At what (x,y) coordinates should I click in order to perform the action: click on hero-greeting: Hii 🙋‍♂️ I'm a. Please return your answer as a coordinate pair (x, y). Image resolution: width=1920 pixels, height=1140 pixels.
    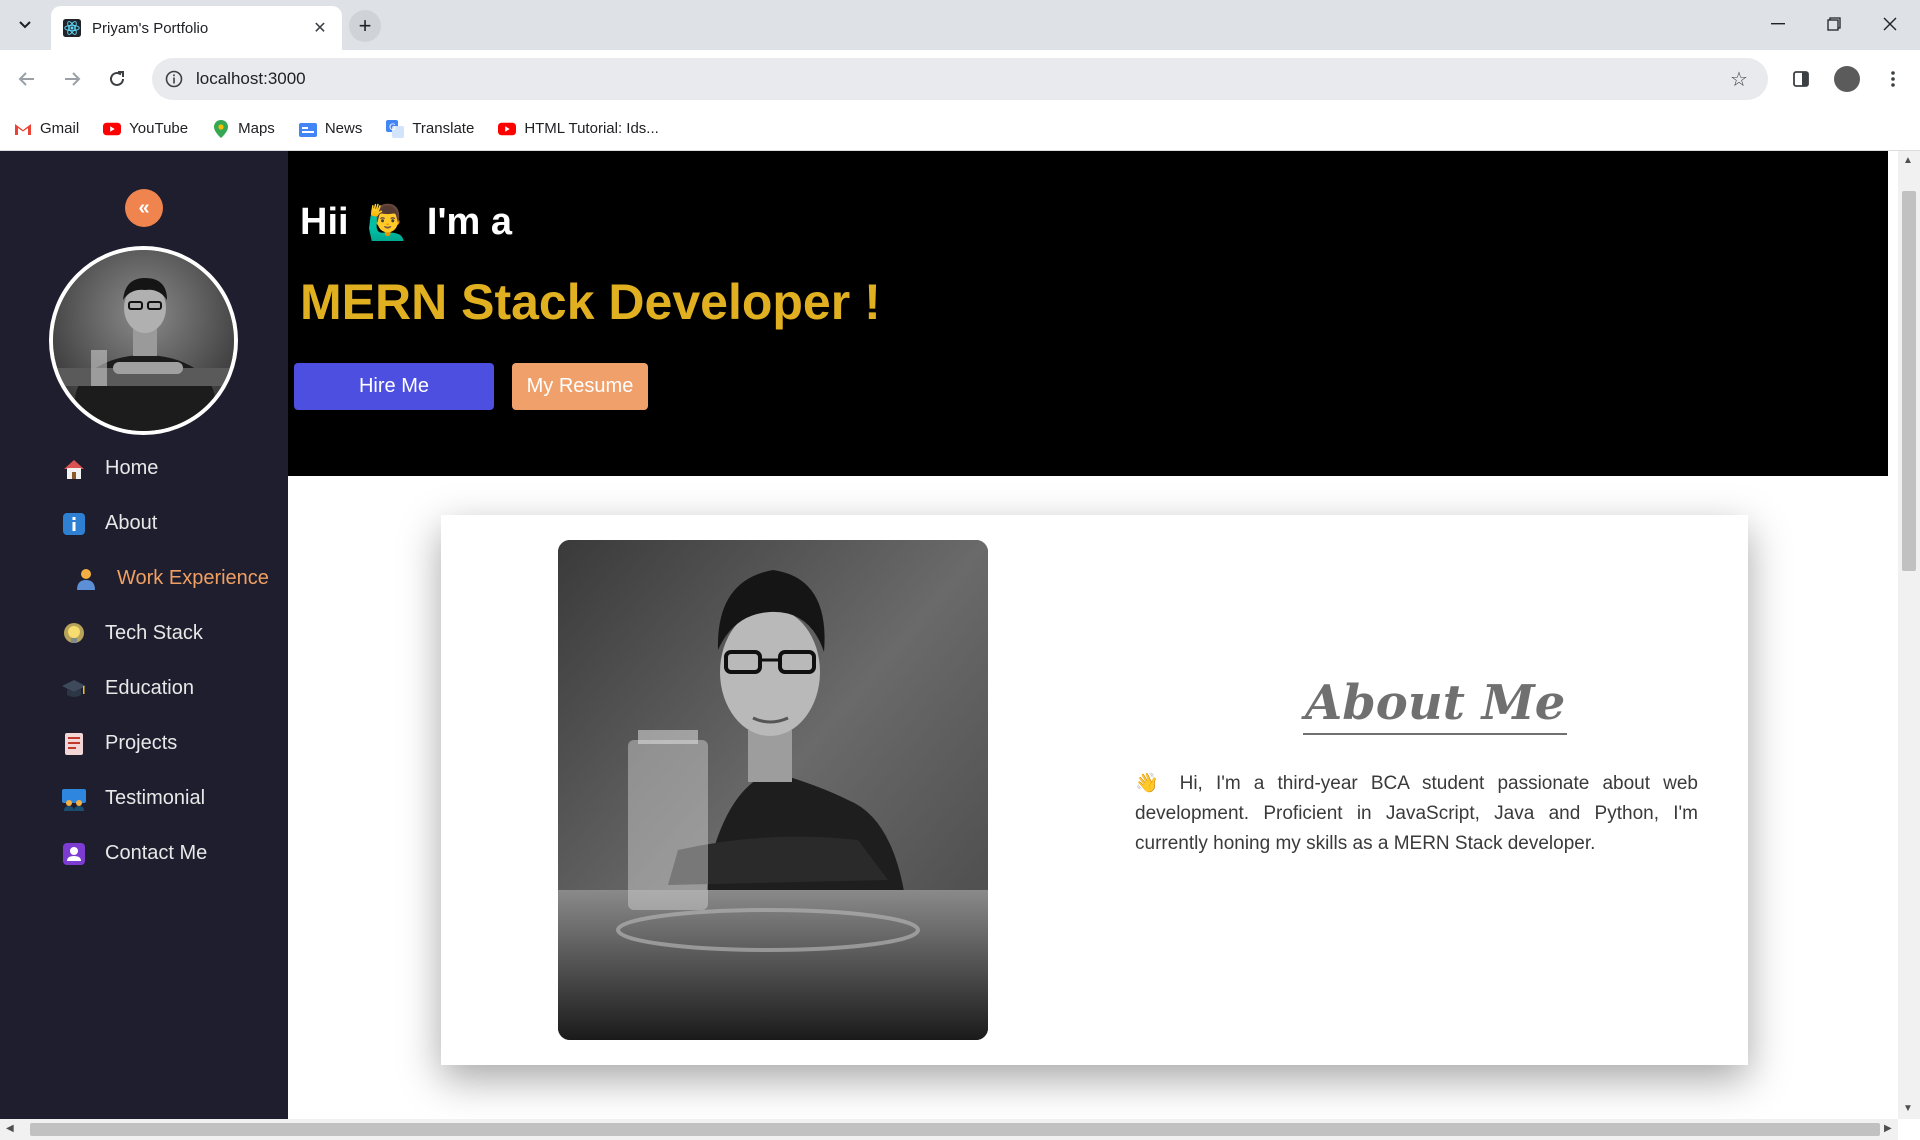
    Looking at the image, I should click on (406, 222).